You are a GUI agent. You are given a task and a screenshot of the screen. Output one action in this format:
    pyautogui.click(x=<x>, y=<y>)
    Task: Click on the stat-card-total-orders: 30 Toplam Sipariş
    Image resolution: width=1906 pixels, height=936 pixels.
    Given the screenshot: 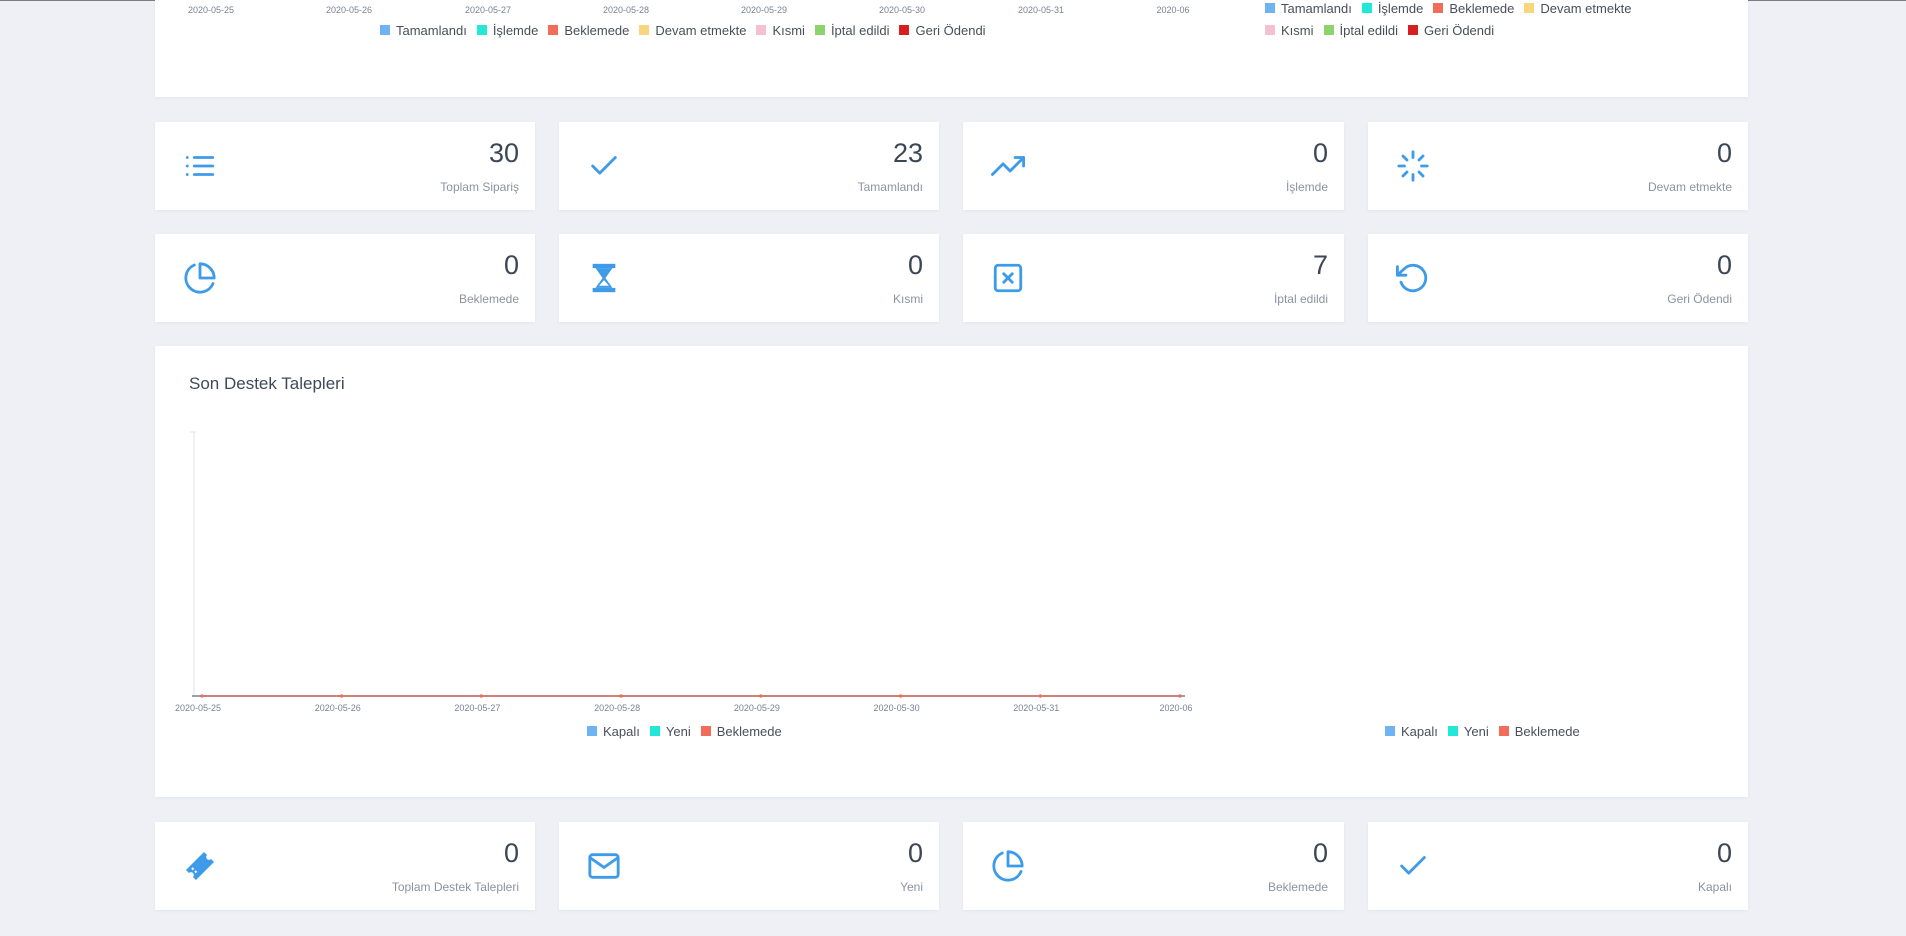 What is the action you would take?
    pyautogui.click(x=345, y=166)
    